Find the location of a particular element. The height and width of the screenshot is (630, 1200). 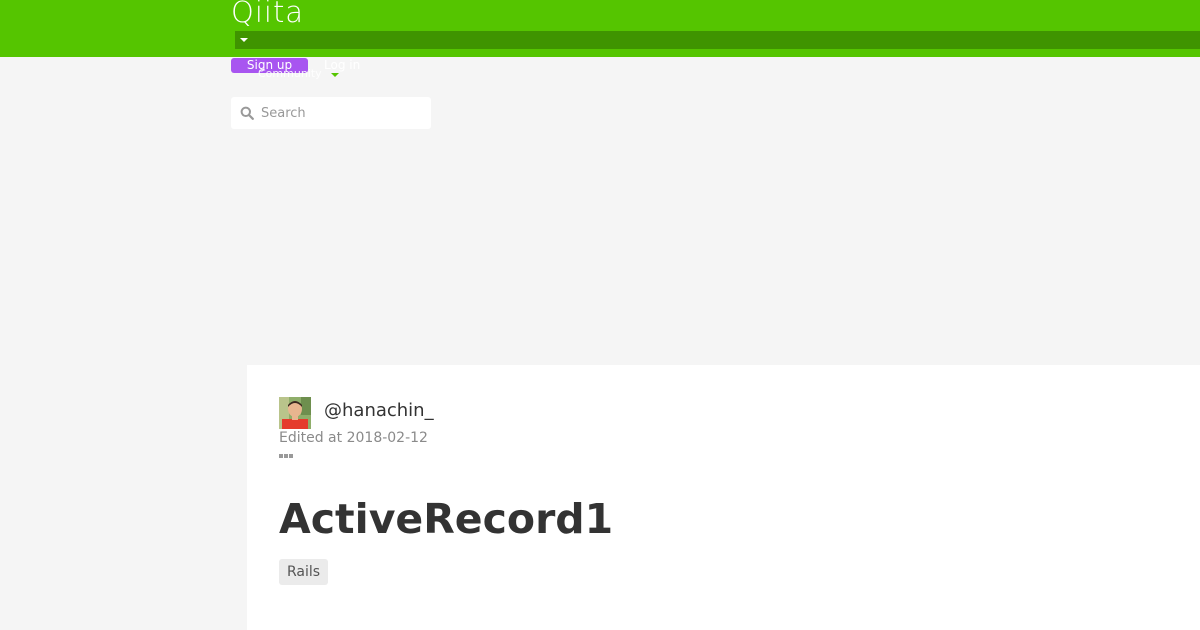

search-input is located at coordinates (343, 113).